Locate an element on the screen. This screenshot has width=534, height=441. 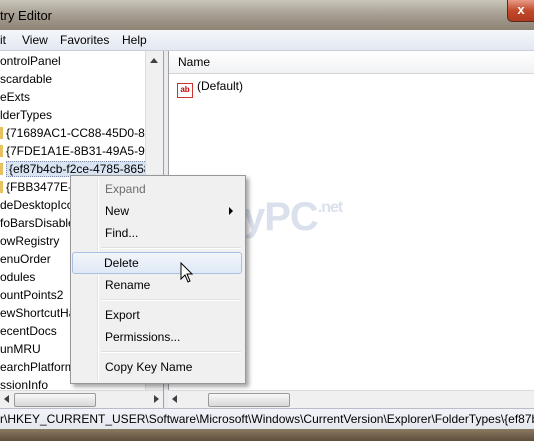
tree-item: odules is located at coordinates (17, 277).